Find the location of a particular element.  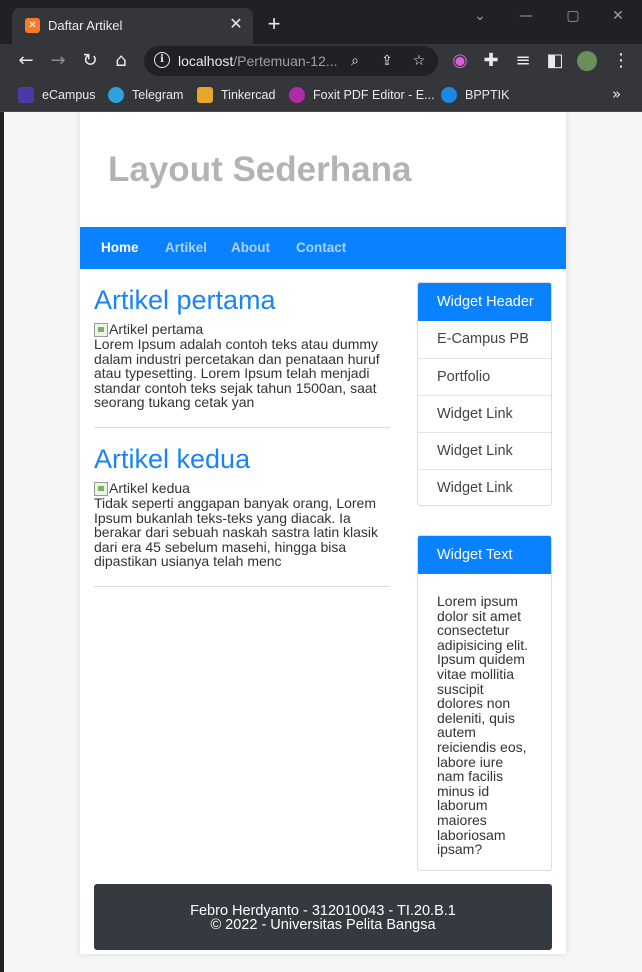

close-tab-icon: ✕ is located at coordinates (236, 25).